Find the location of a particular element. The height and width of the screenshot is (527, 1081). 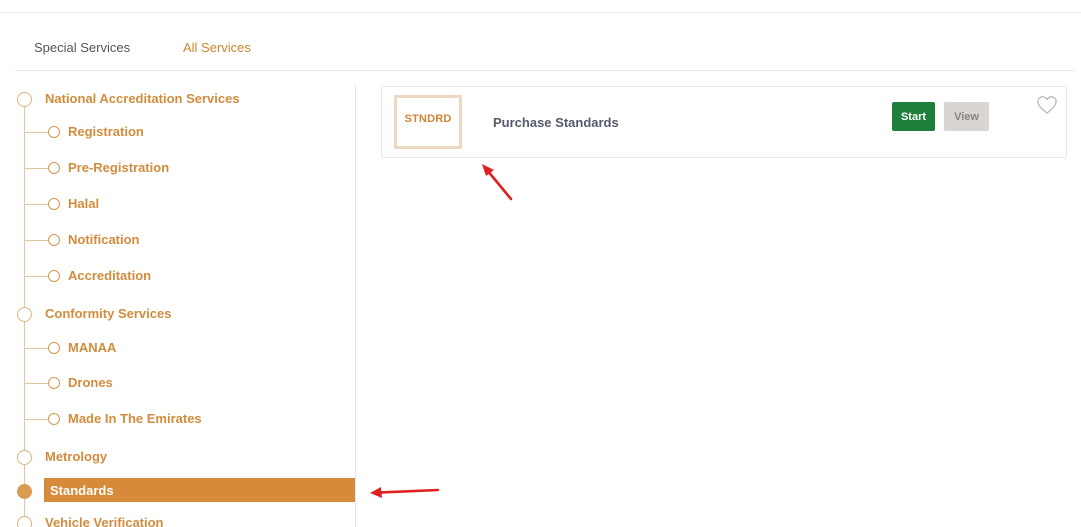

service-card: STNDRD Purchase Standards Start View is located at coordinates (724, 122).